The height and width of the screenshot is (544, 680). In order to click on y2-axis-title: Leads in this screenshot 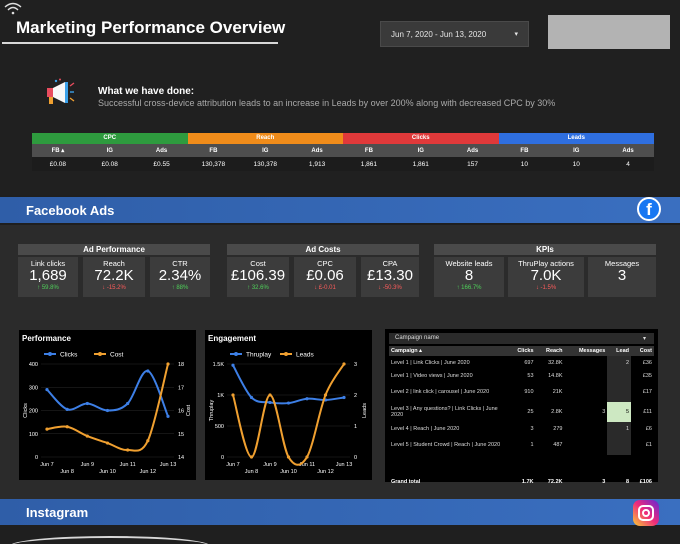, I will do `click(365, 410)`.